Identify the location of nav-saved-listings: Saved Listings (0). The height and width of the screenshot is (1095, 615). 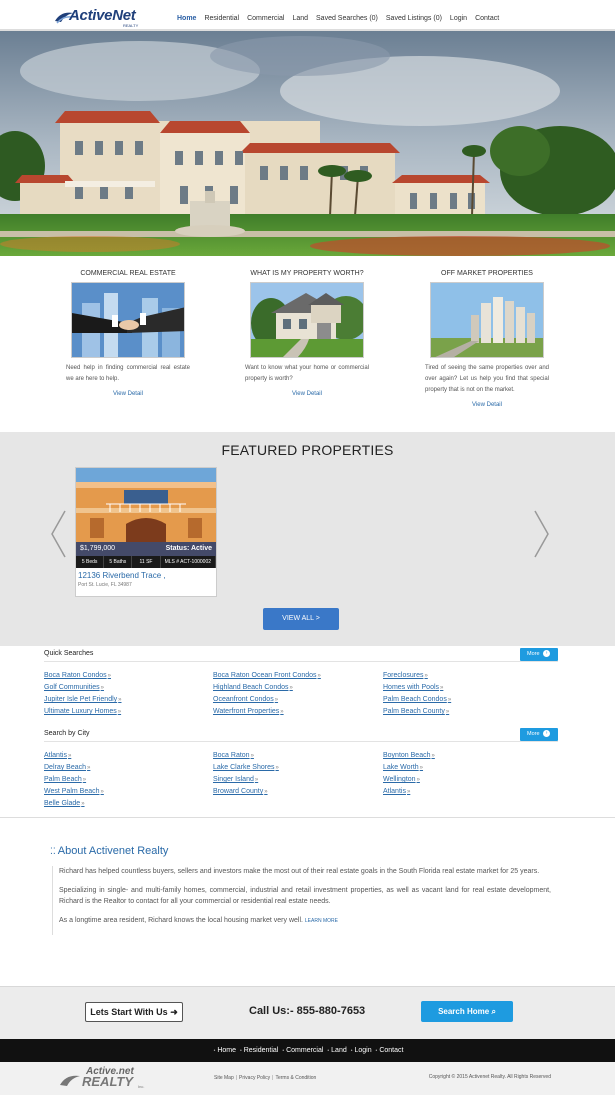
(414, 18).